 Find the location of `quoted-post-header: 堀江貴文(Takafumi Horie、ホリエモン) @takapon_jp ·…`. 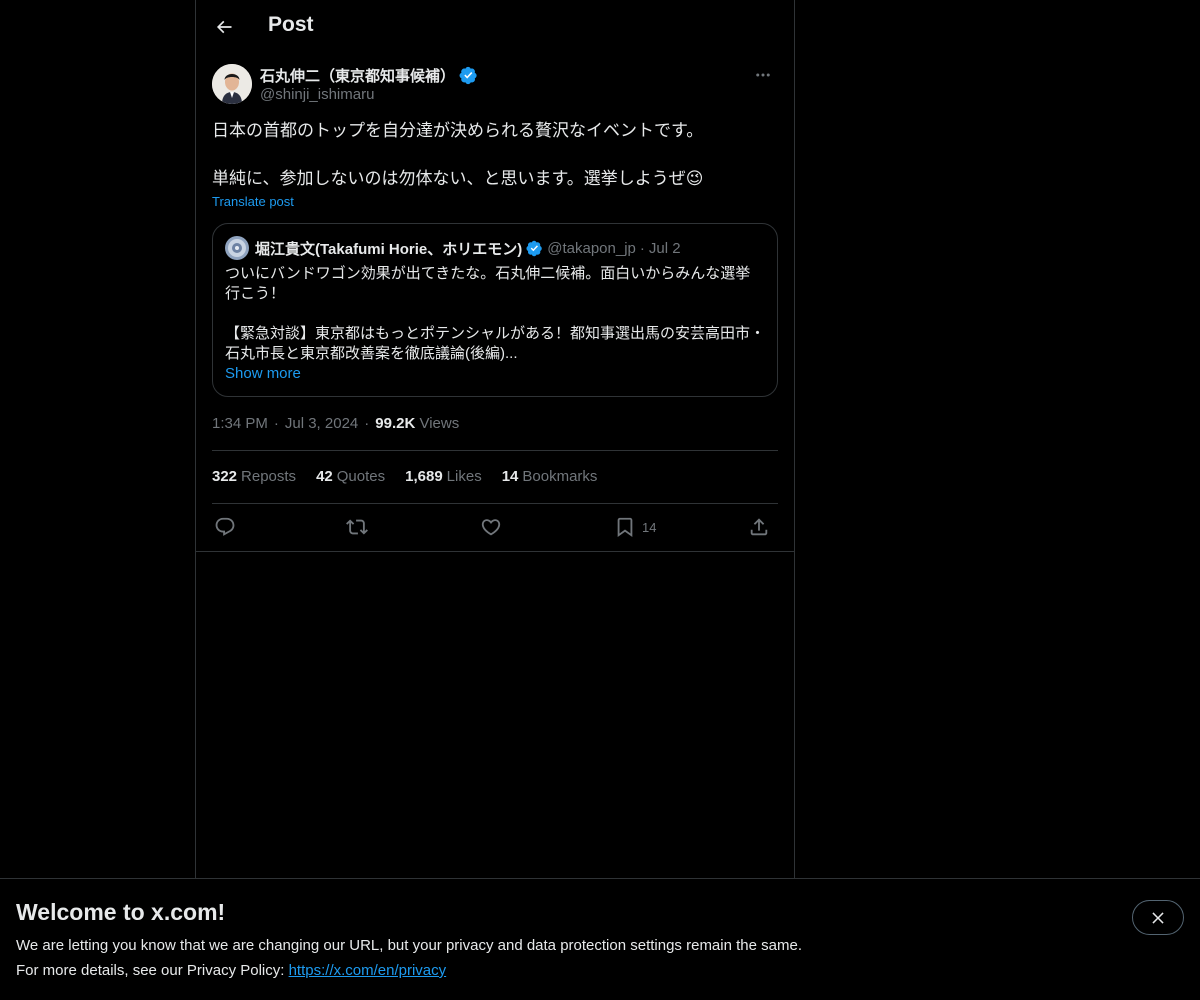

quoted-post-header: 堀江貴文(Takafumi Horie、ホリエモン) @takapon_jp ·… is located at coordinates (453, 248).